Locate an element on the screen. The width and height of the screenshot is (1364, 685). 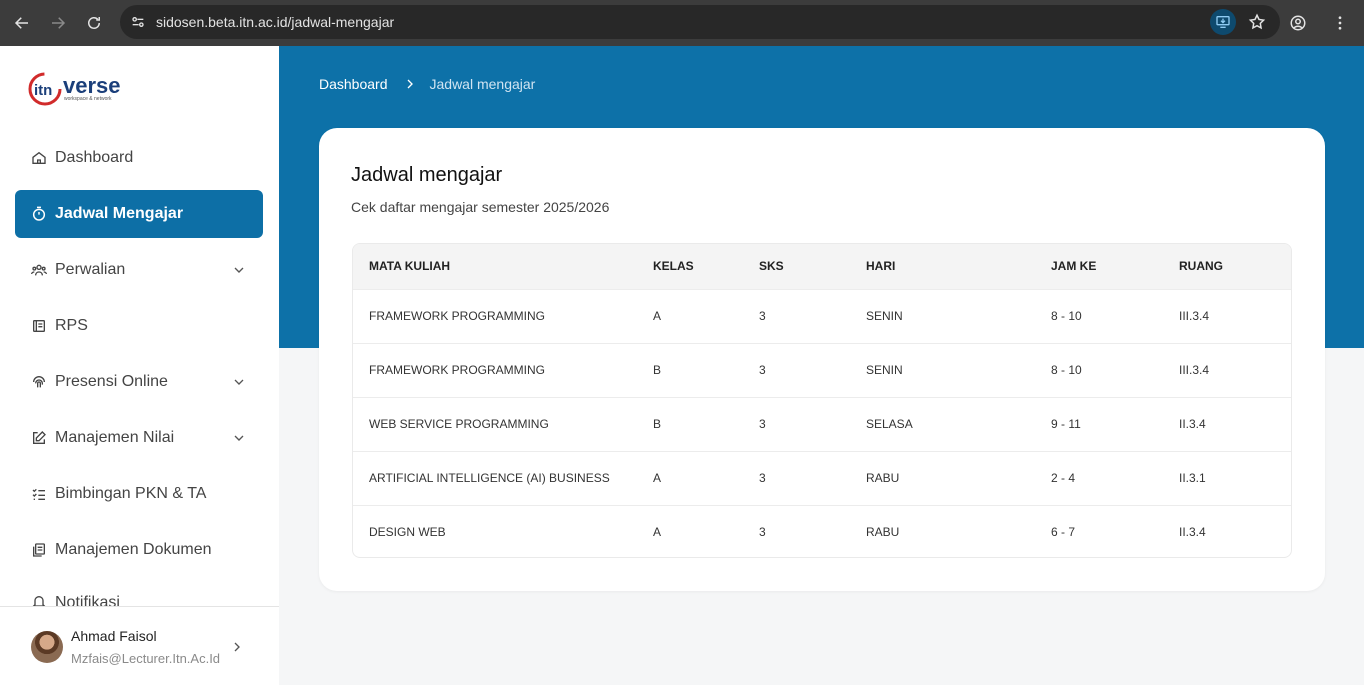
edit-icon is located at coordinates (39, 438).